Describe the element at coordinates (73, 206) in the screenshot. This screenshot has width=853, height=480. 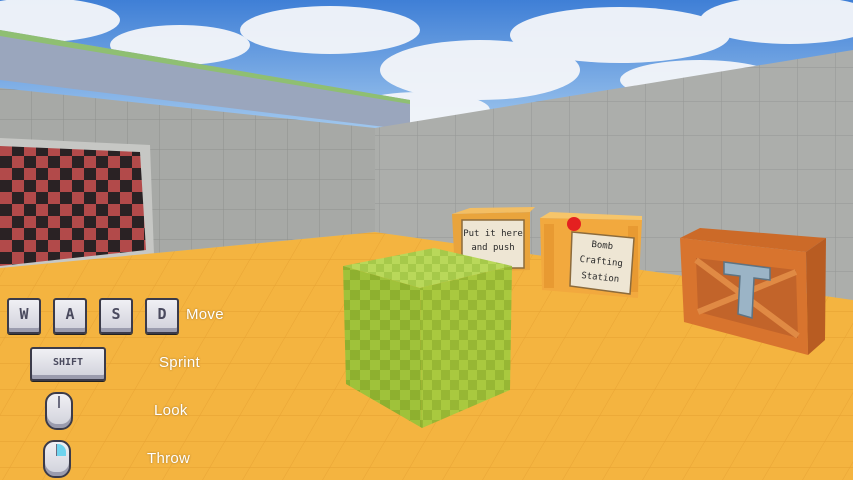
I see `checker-board` at that location.